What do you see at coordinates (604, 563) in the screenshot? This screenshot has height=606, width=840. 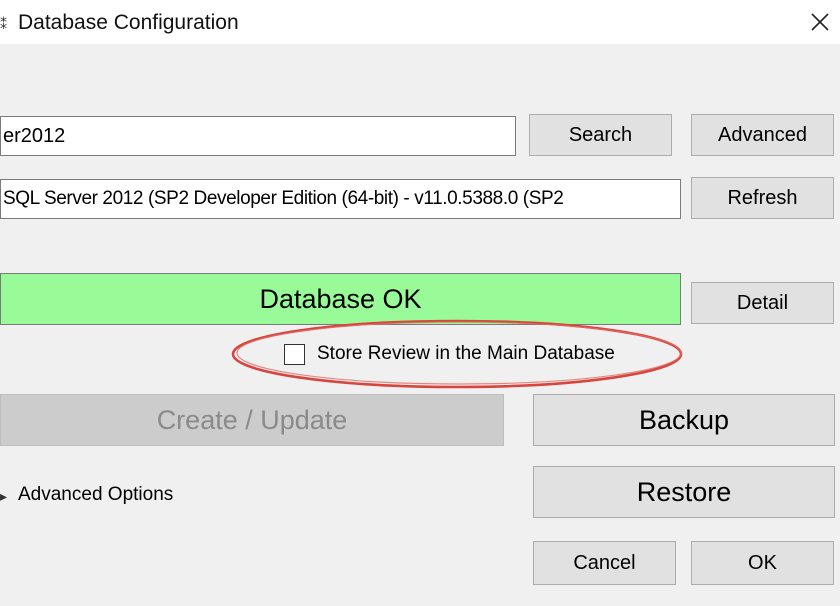 I see `cancel-button: Cancel` at bounding box center [604, 563].